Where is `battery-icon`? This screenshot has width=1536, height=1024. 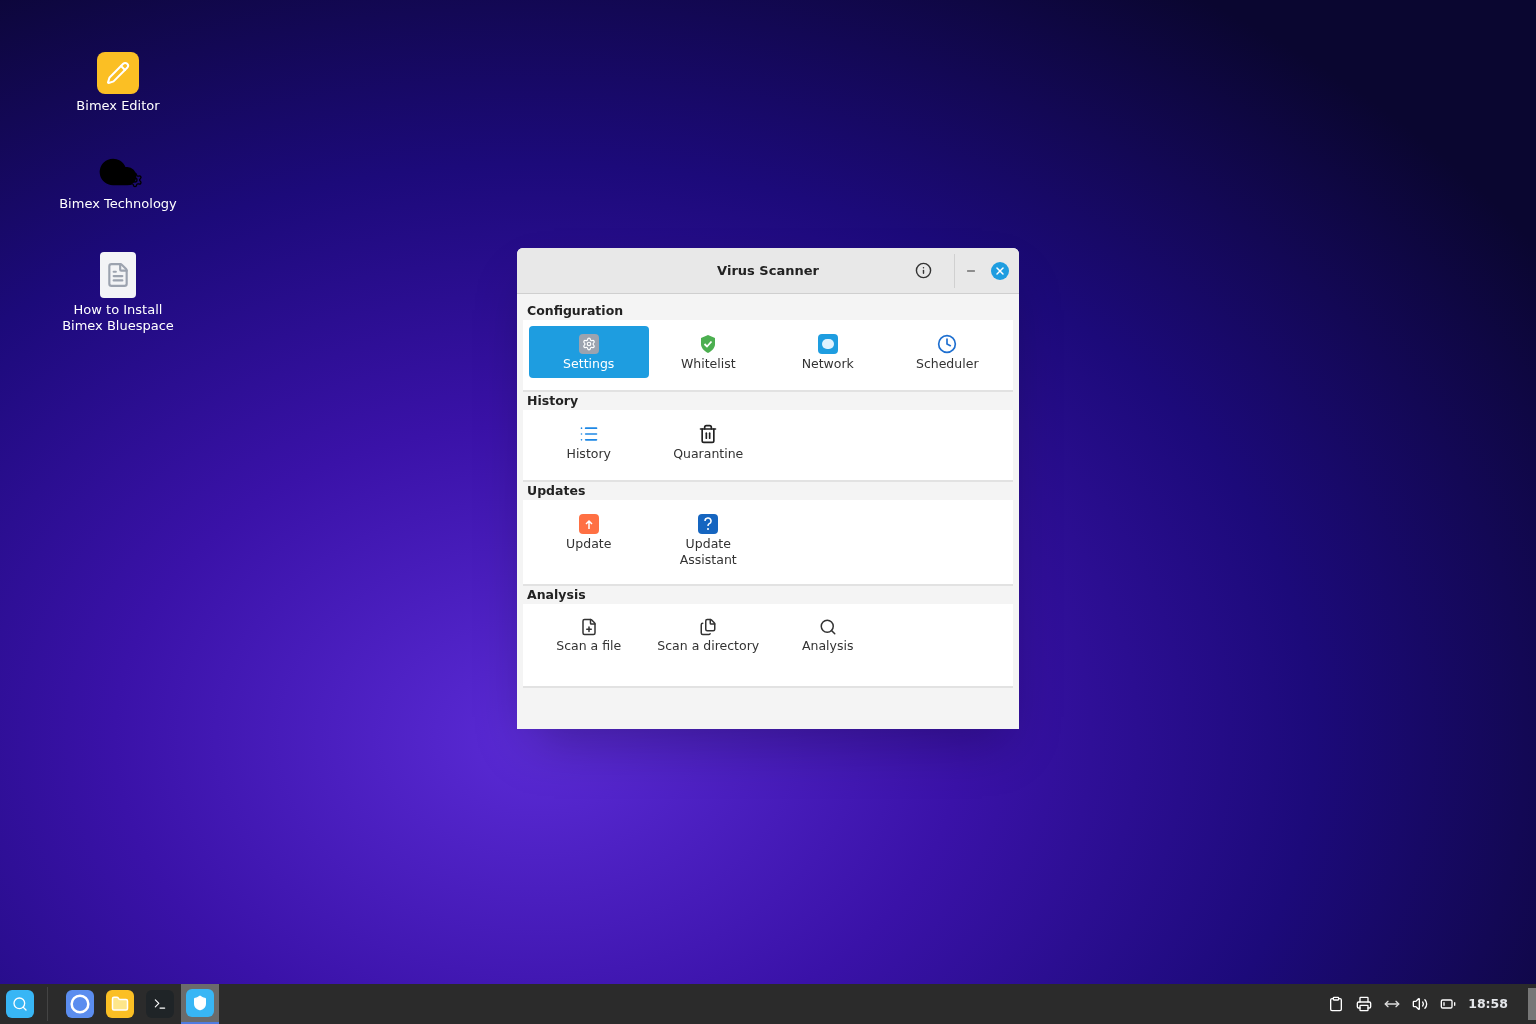 battery-icon is located at coordinates (1448, 1004).